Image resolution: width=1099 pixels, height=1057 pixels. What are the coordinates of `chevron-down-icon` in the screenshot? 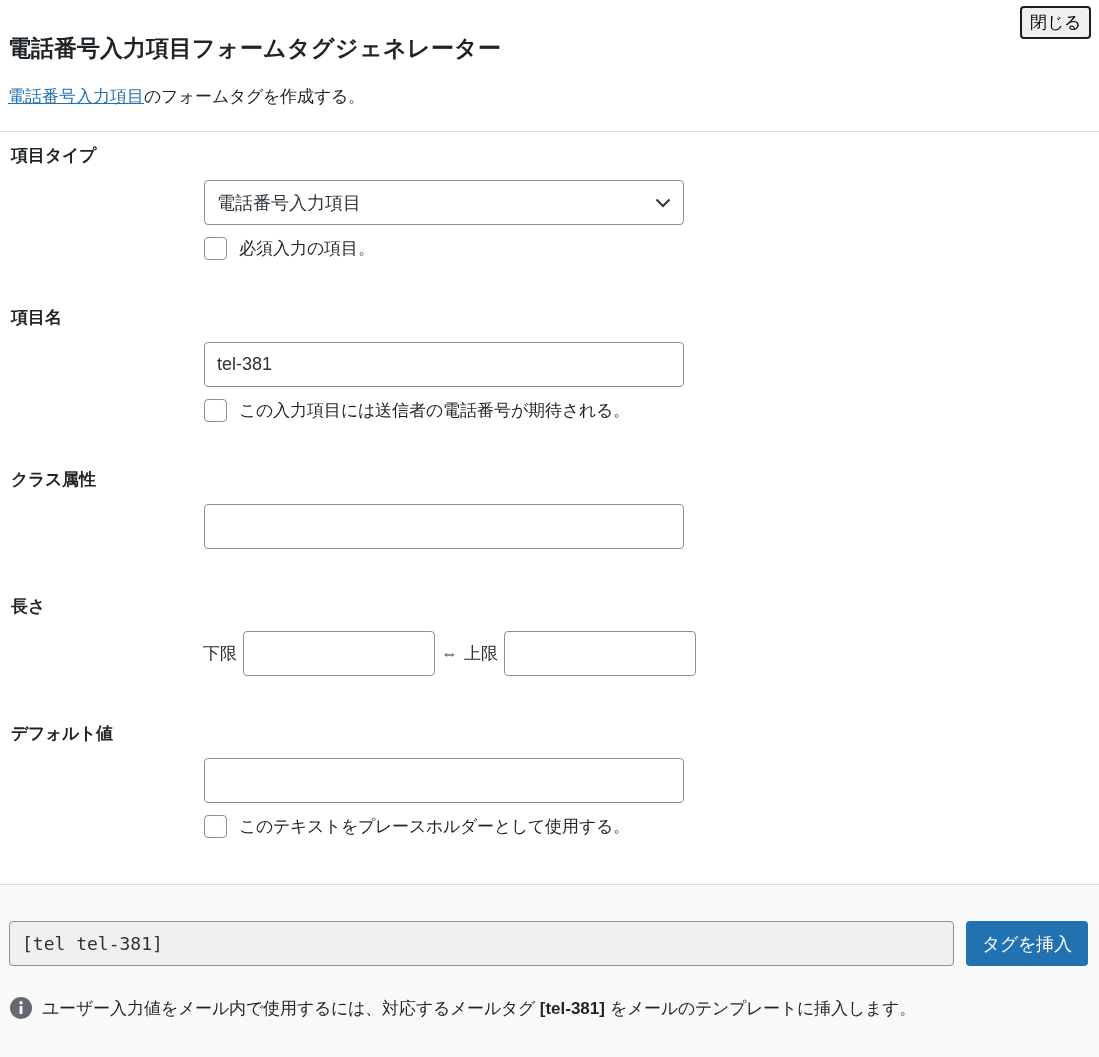 It's located at (663, 202).